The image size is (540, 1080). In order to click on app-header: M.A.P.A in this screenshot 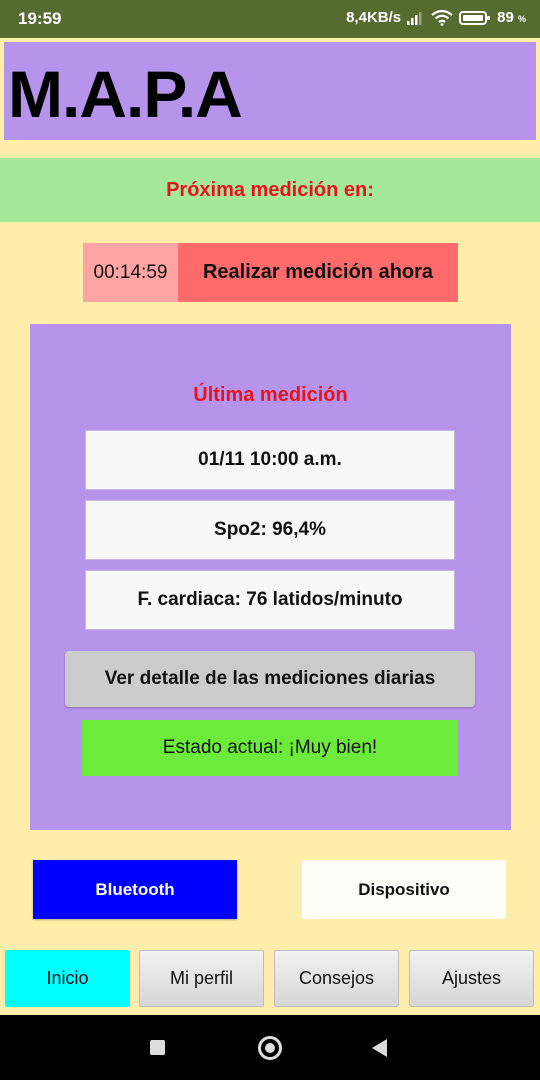, I will do `click(270, 91)`.